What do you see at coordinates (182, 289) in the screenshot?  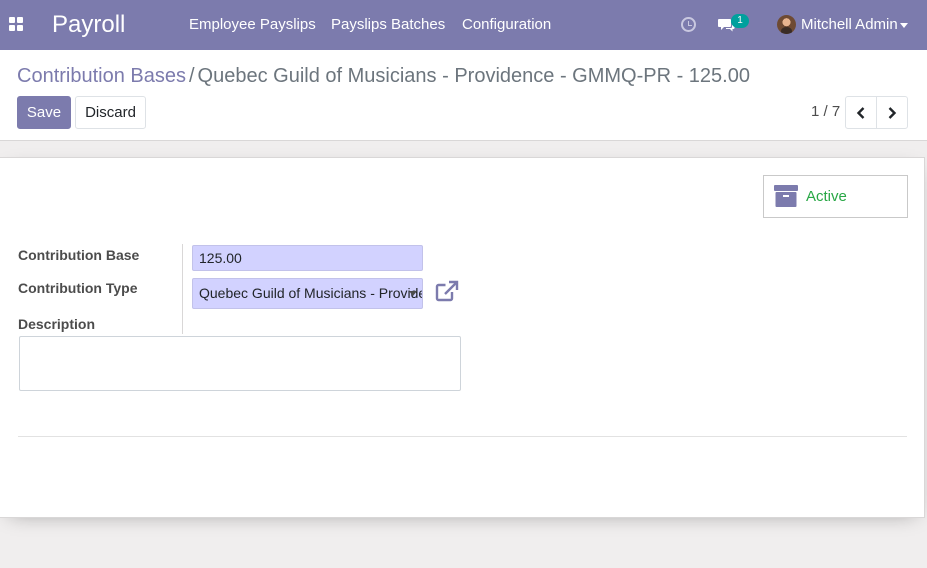 I see `label-column-divider` at bounding box center [182, 289].